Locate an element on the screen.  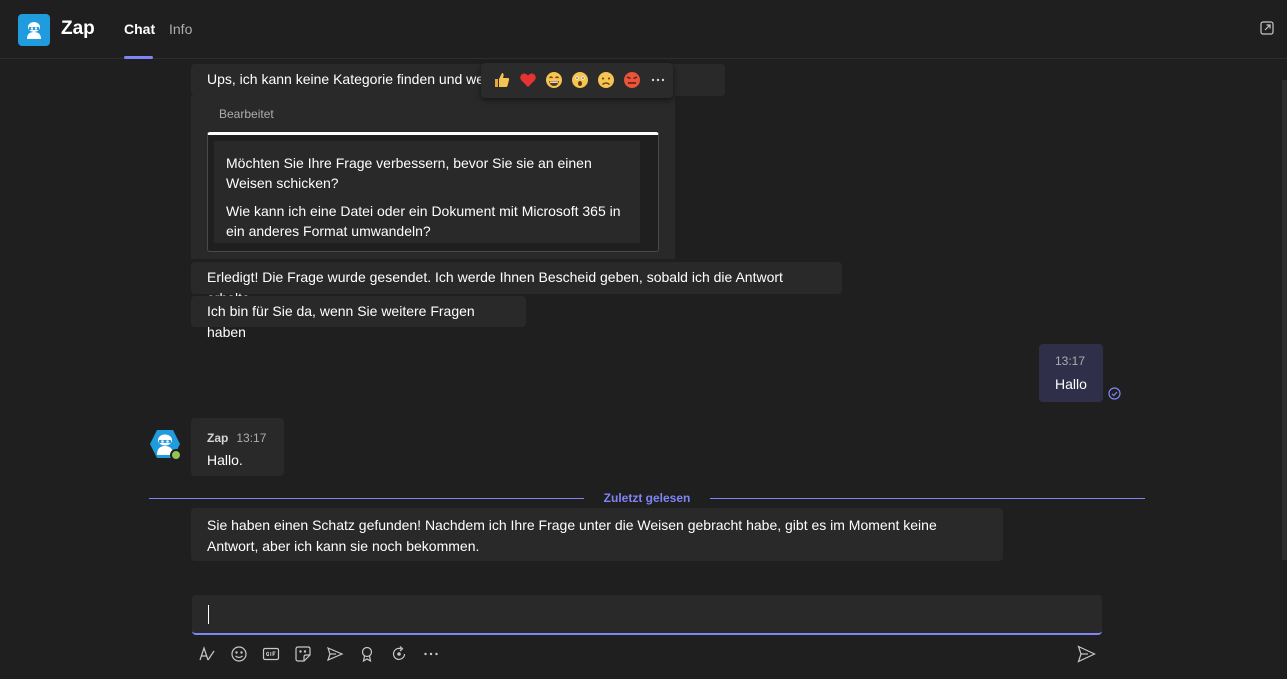
bot-message: Zap 13:17 Hallo. is located at coordinates (237, 447).